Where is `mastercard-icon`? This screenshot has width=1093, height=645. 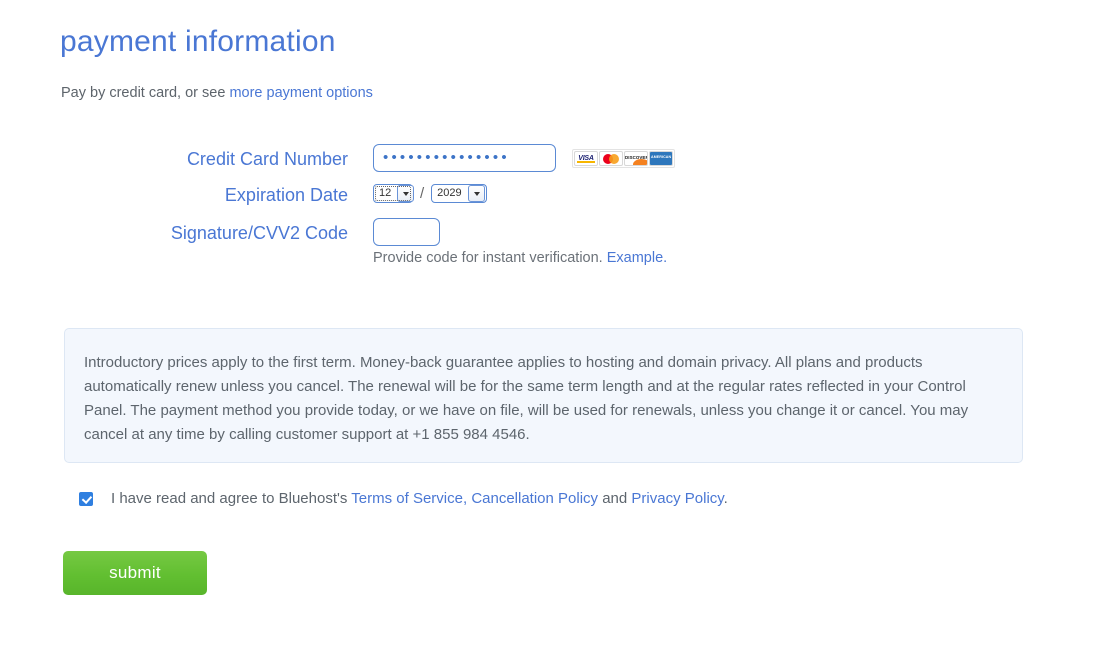 mastercard-icon is located at coordinates (611, 158).